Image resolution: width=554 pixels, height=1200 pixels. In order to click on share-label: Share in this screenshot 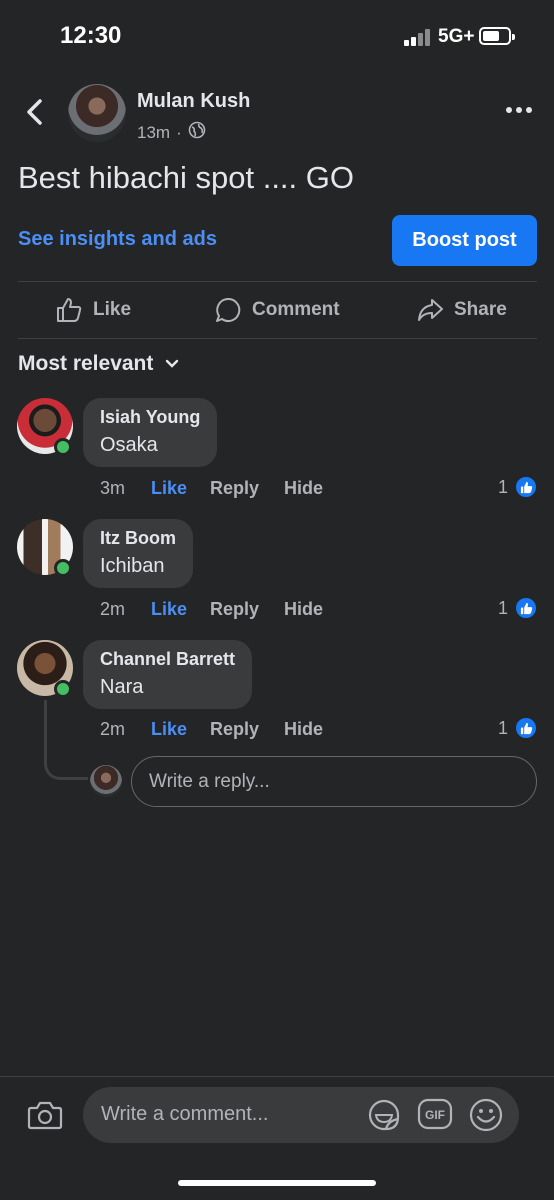, I will do `click(480, 309)`.